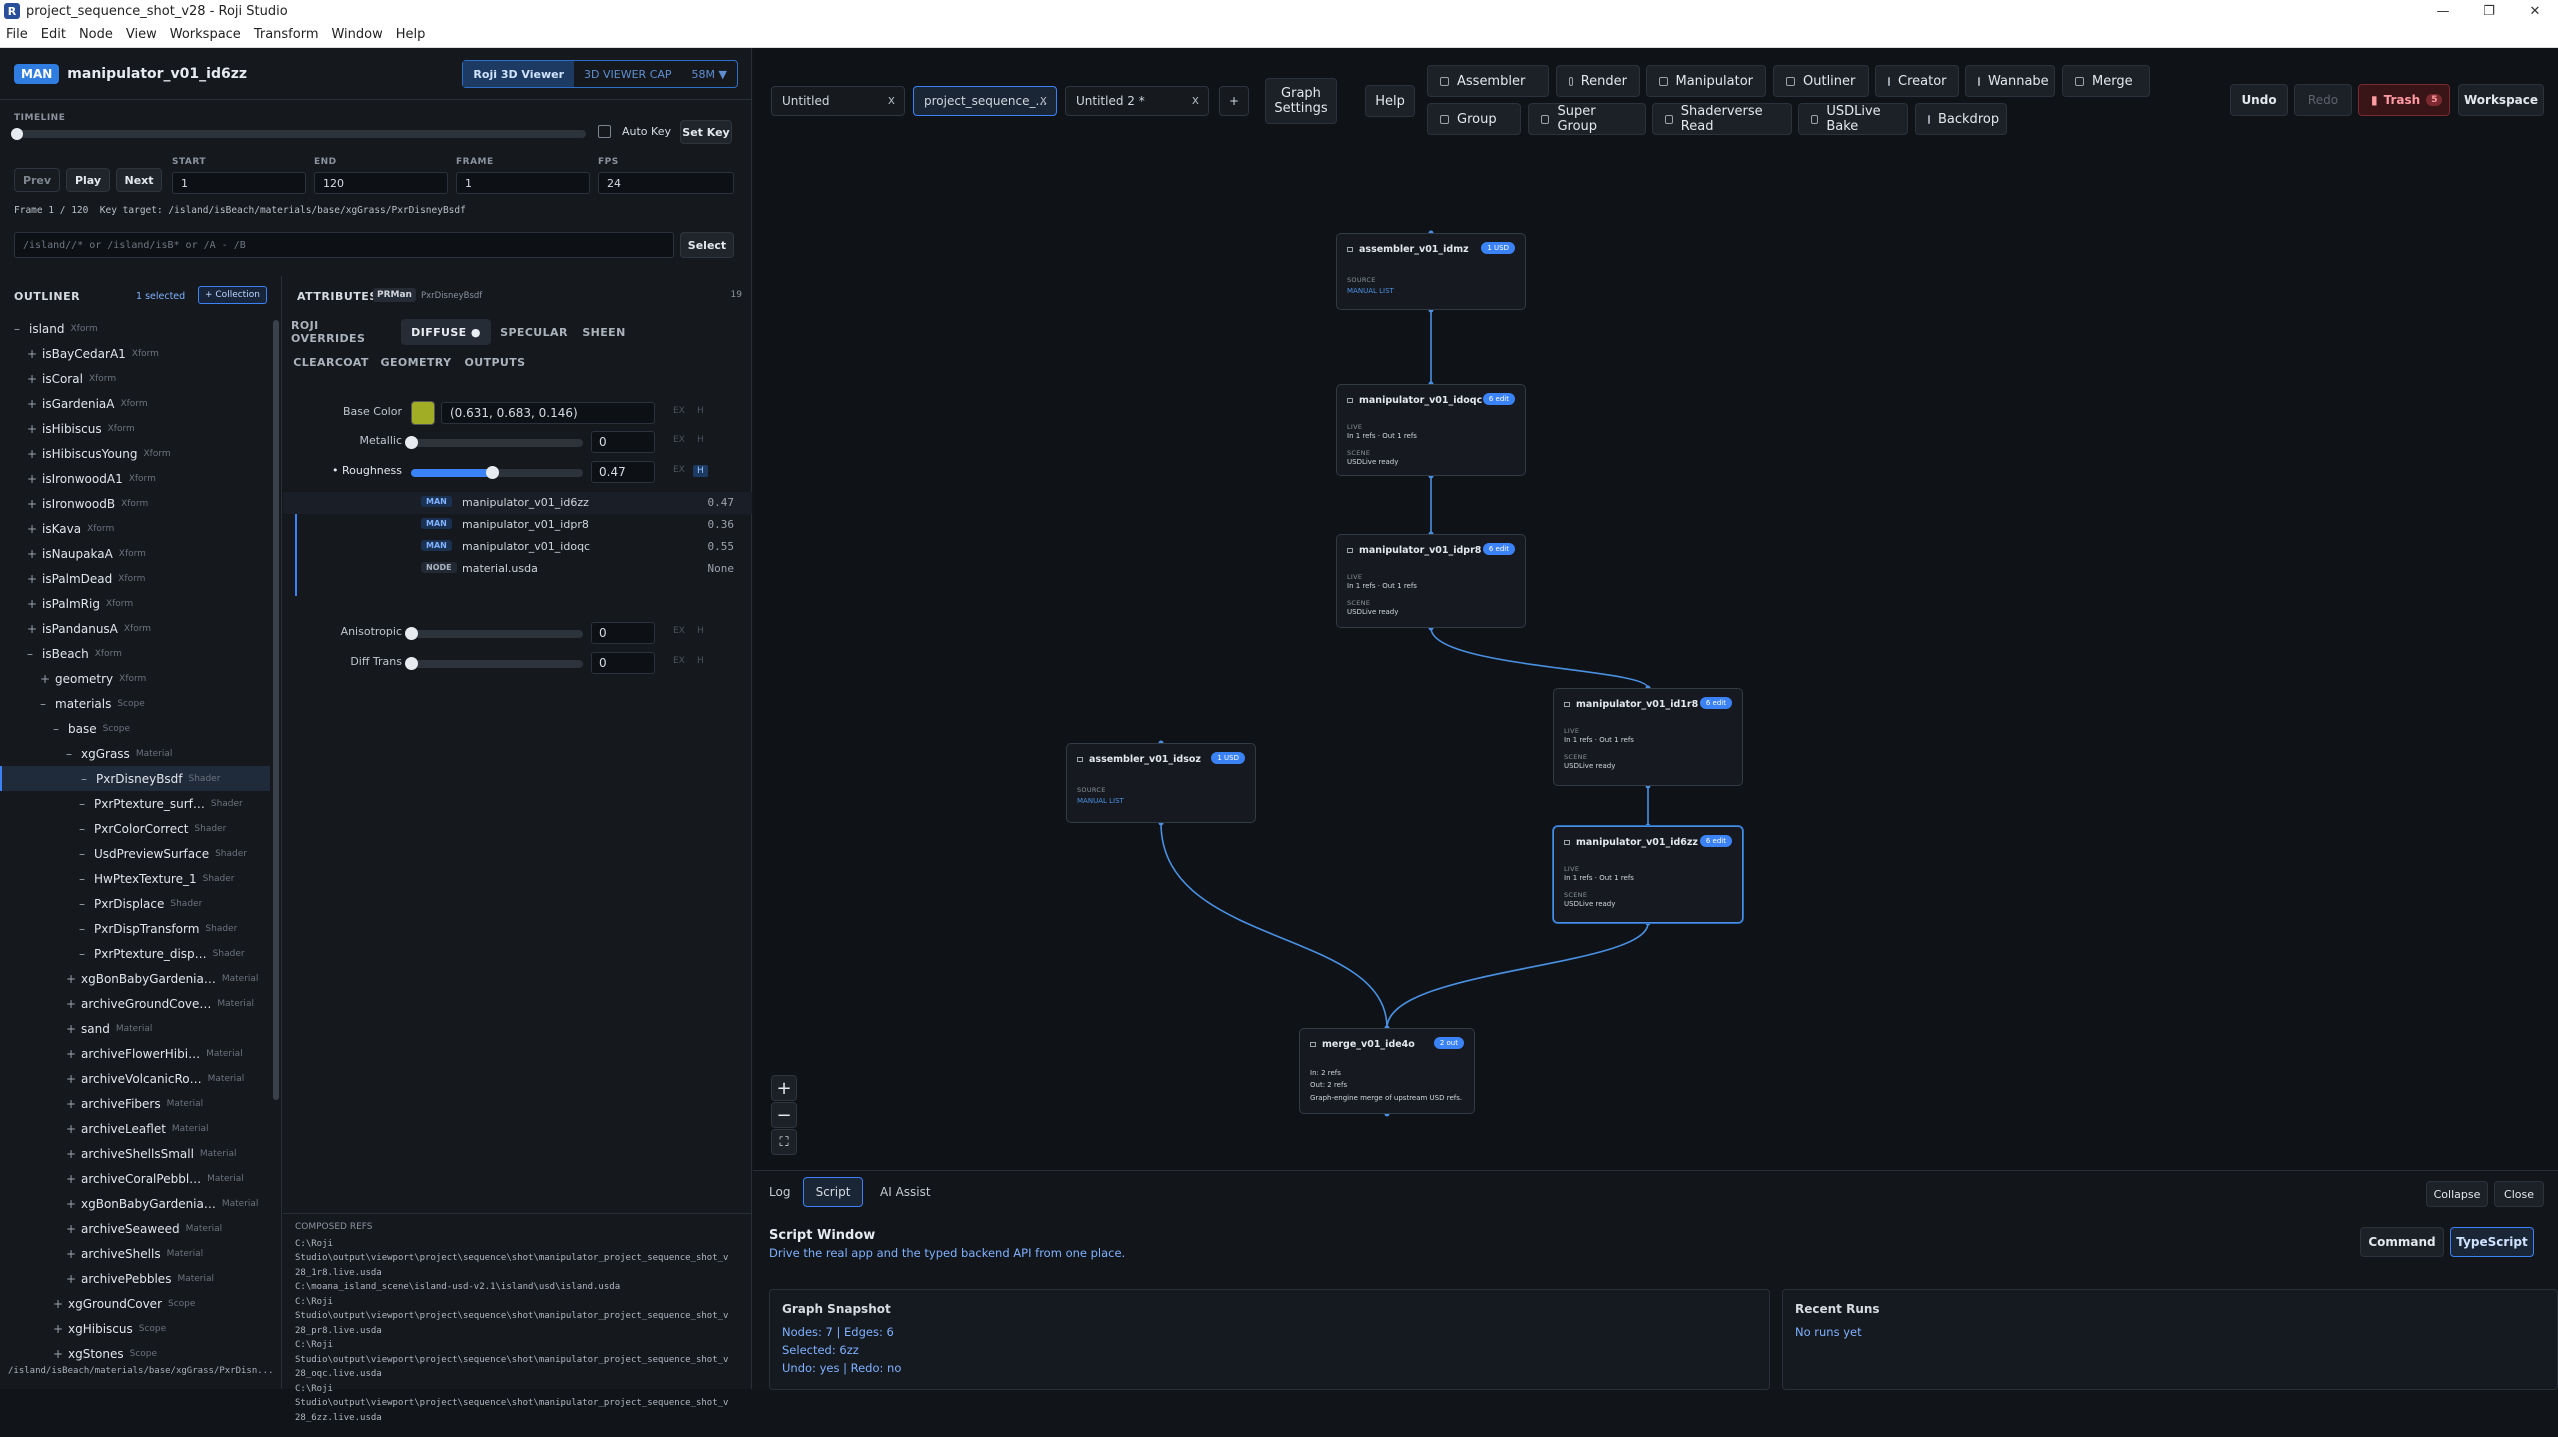  I want to click on tab-outputs: OUTPUTS, so click(495, 362).